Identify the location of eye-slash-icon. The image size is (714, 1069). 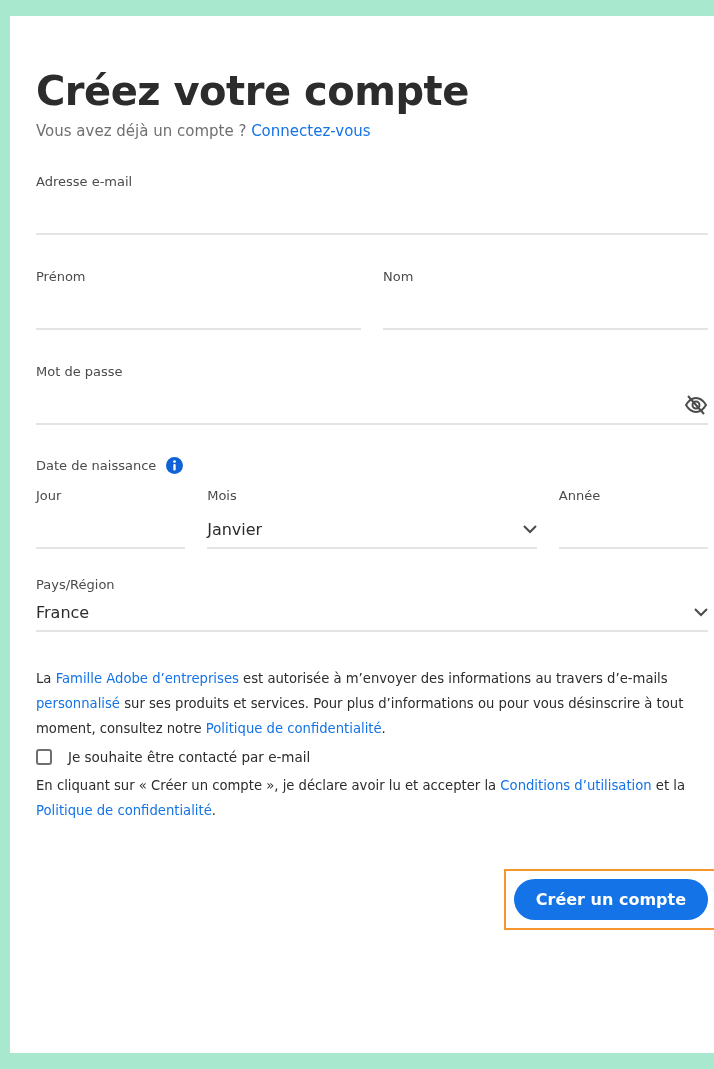
(696, 405).